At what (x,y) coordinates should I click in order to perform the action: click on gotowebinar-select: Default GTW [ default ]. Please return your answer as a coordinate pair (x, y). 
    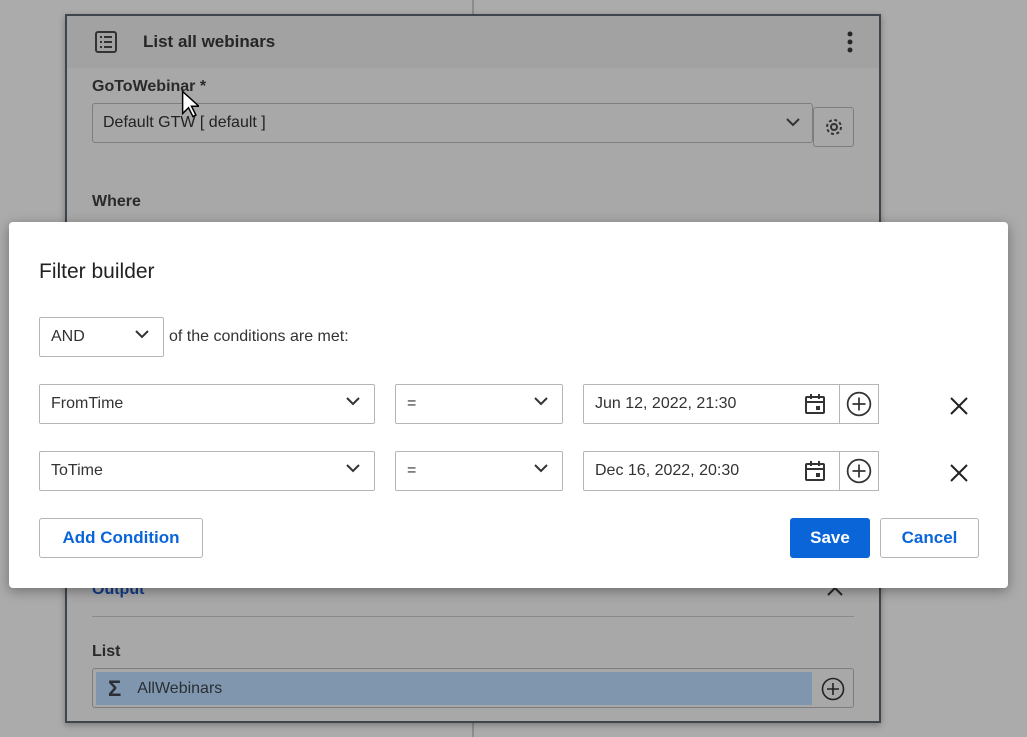
    Looking at the image, I should click on (452, 123).